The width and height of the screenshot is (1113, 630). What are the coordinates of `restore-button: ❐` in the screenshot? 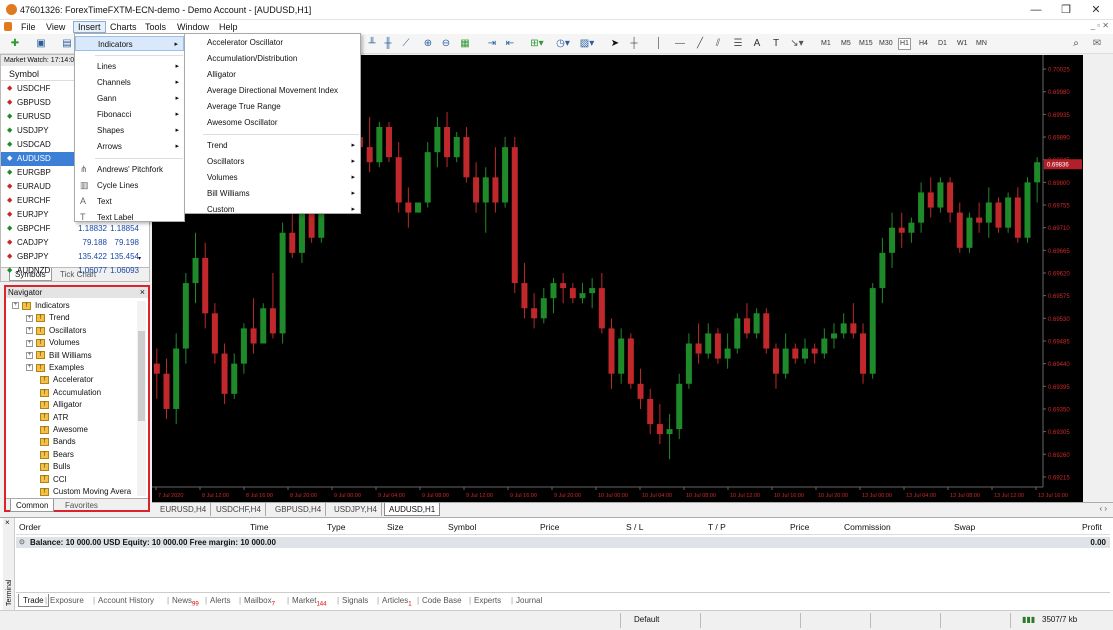 It's located at (1066, 10).